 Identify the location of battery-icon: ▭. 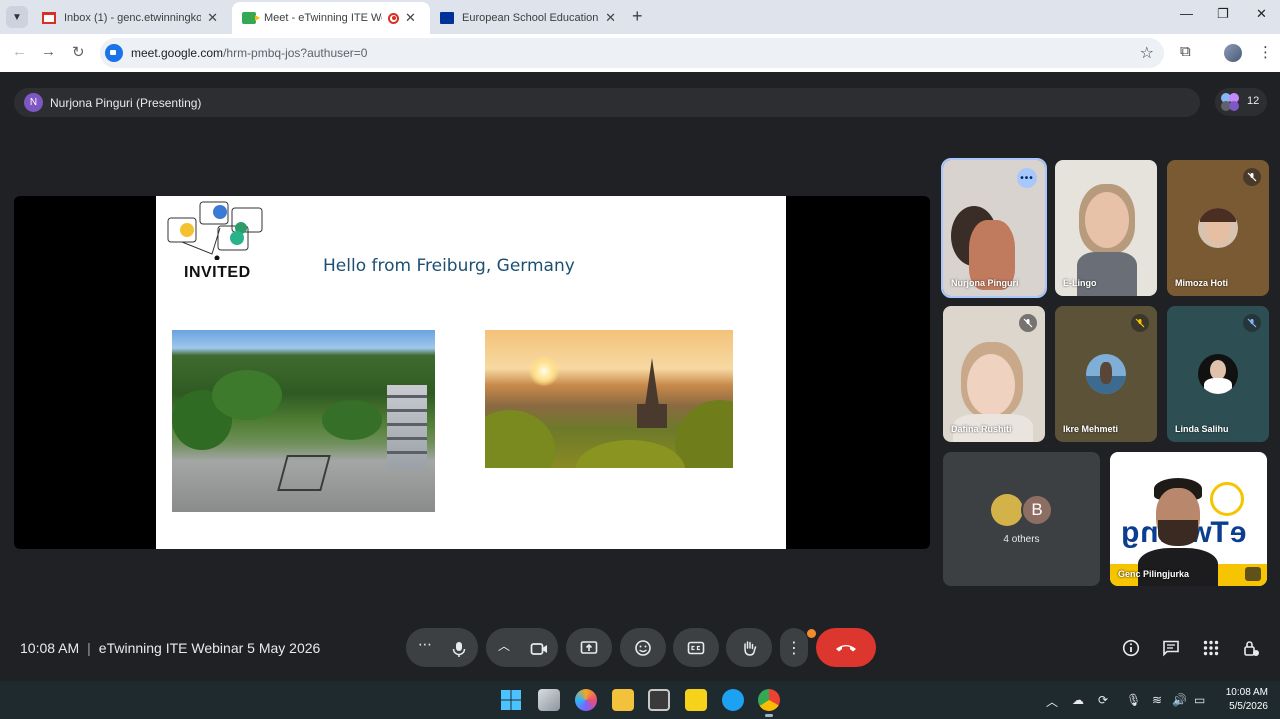
(1199, 700).